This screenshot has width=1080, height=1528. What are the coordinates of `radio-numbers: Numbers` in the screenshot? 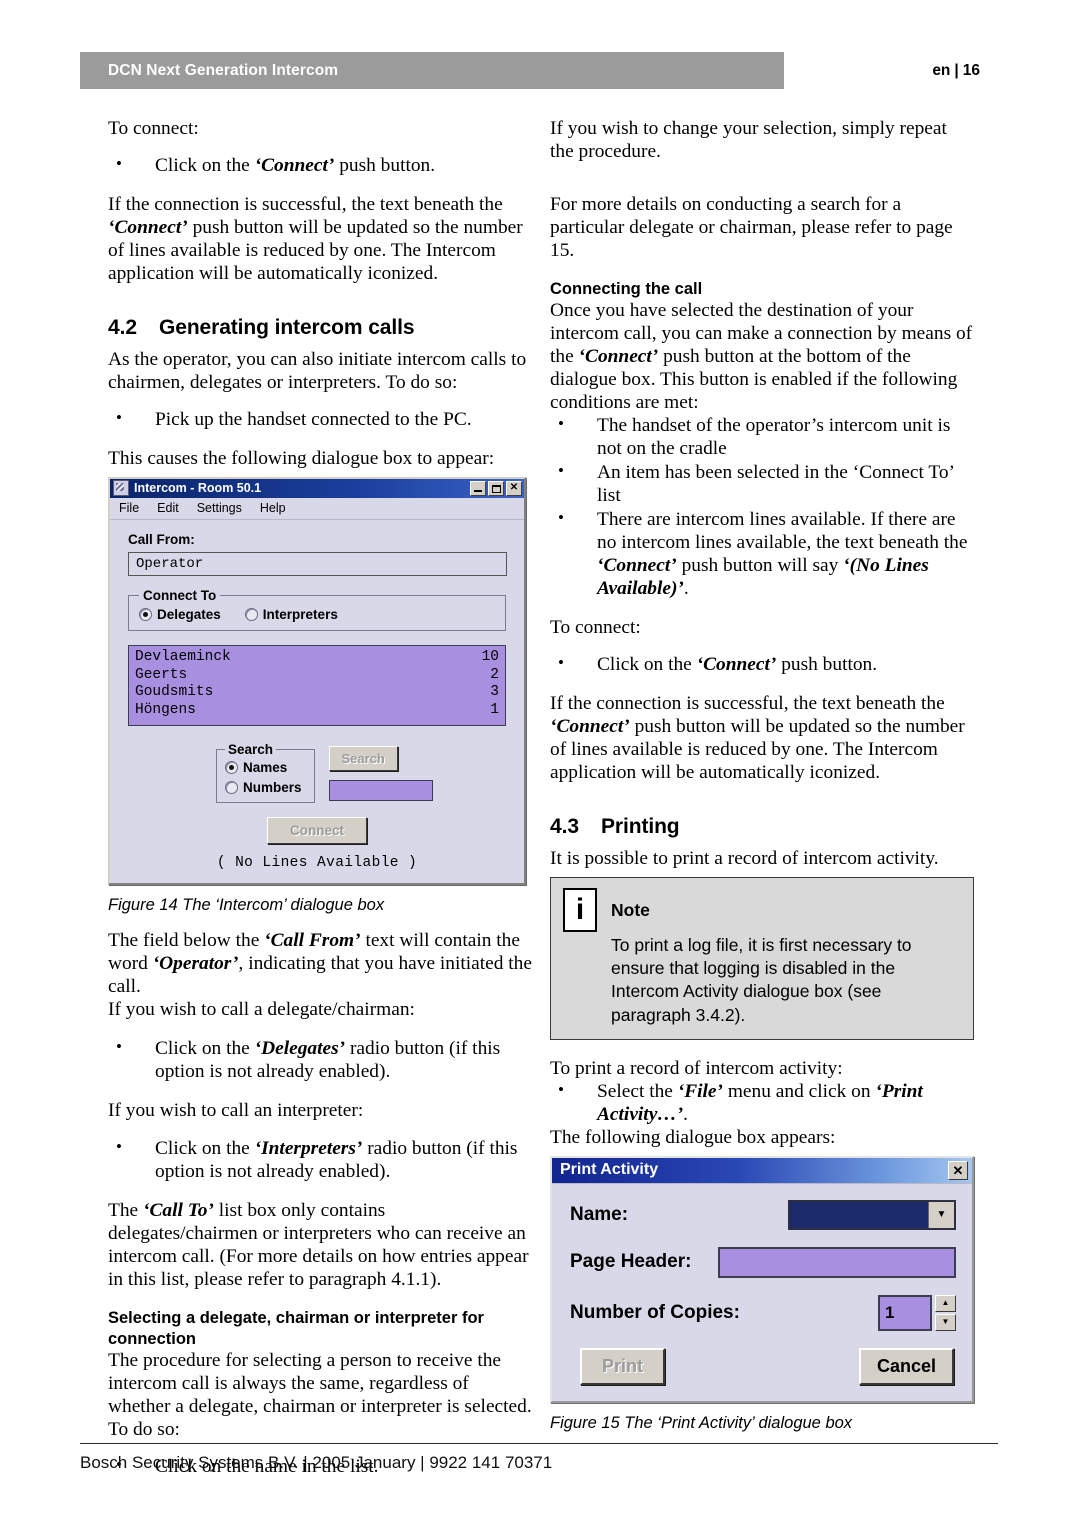 It's located at (263, 787).